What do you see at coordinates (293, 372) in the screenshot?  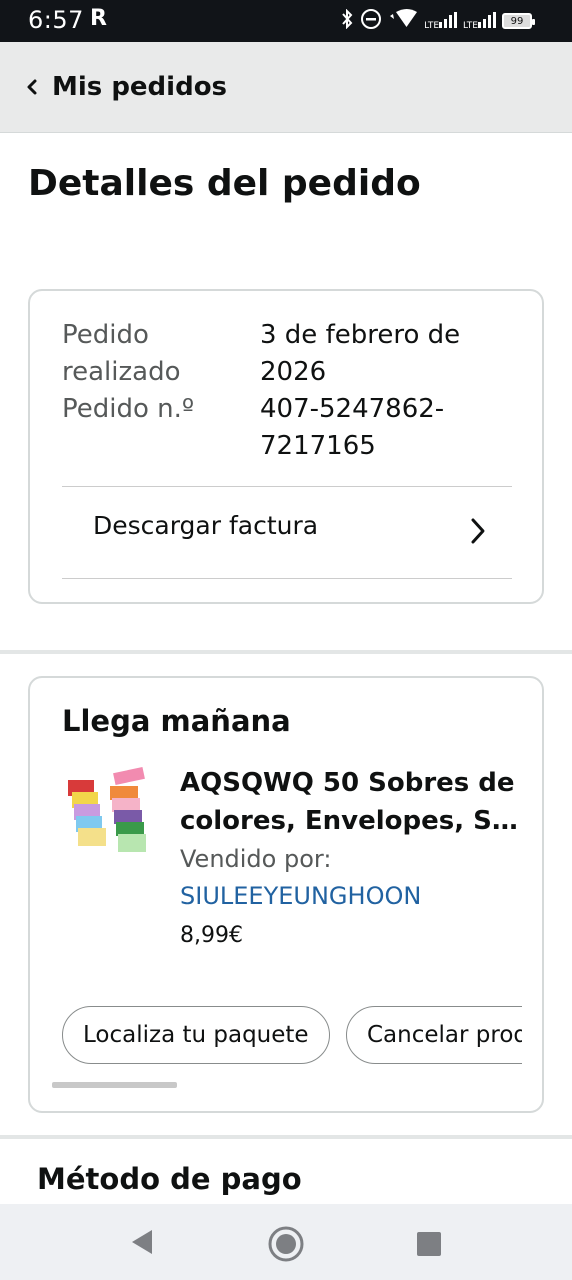 I see `order-date-value-line2: 2026` at bounding box center [293, 372].